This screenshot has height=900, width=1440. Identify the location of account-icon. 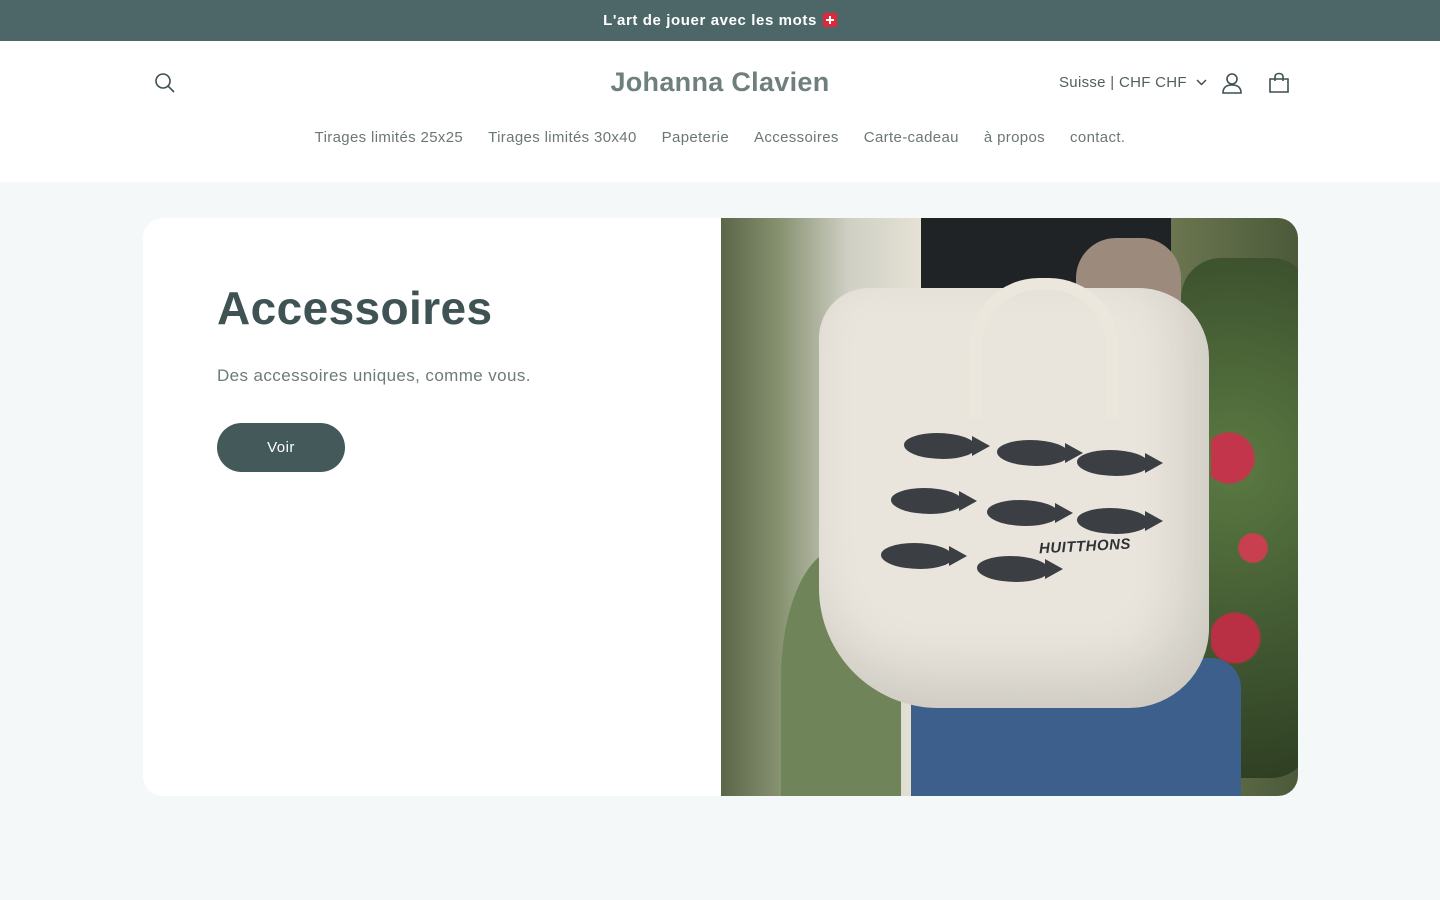
(1232, 83).